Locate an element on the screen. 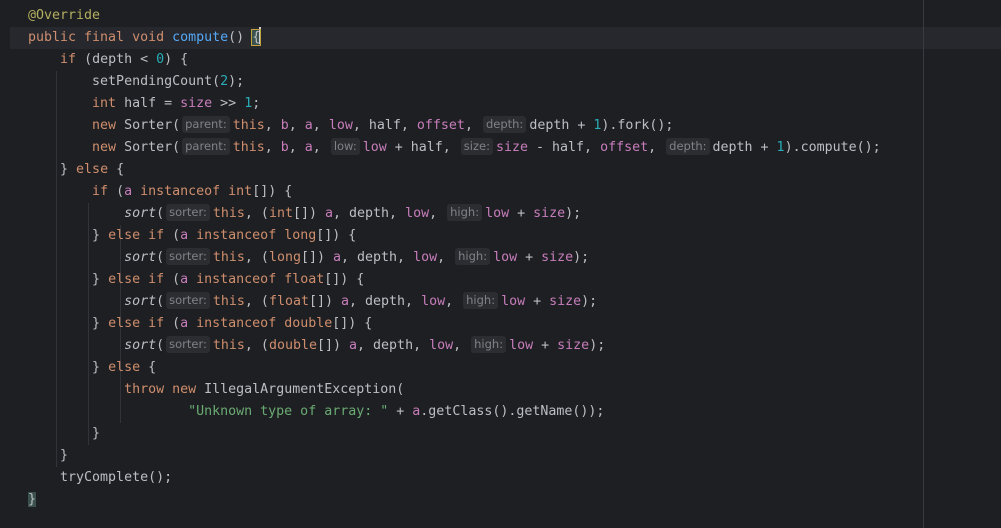 The image size is (1001, 528). code-line: tryComplete(); is located at coordinates (100, 478).